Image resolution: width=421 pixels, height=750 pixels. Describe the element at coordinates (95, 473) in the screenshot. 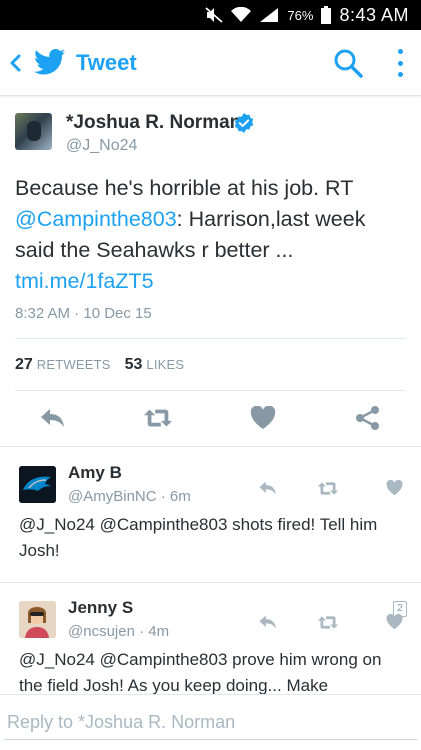

I see `reply-author-name: Amy B` at that location.